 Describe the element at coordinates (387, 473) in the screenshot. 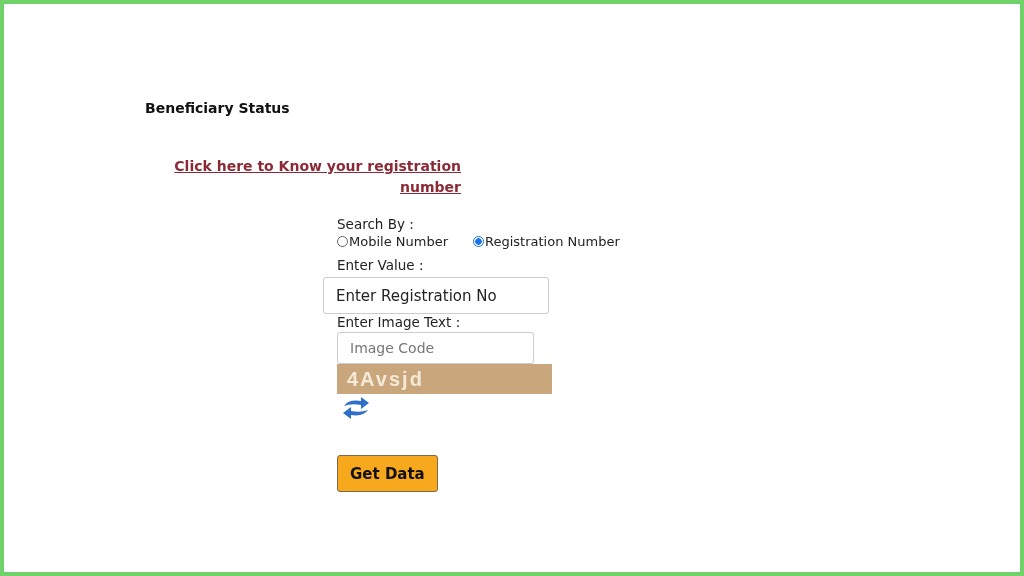

I see `get-data-button: Get Data` at that location.